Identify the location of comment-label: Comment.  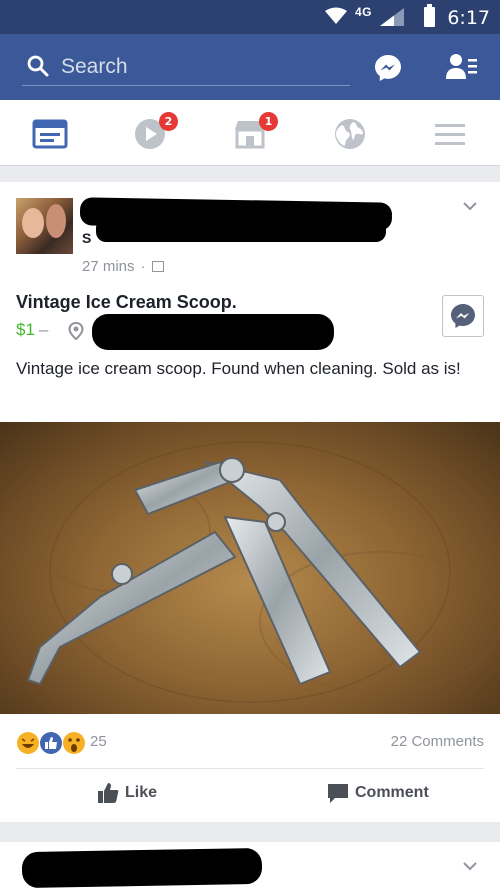
(392, 792).